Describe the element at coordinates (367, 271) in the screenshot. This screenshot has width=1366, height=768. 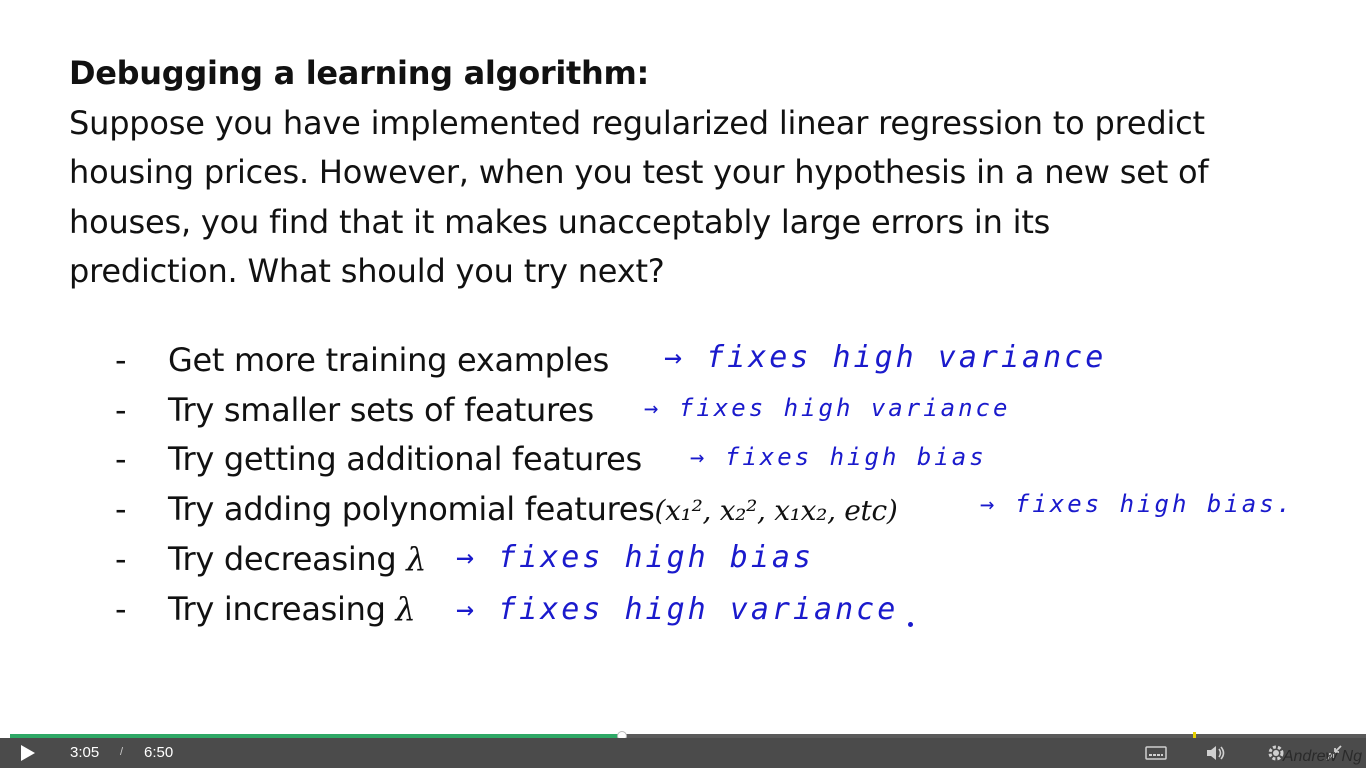
I see `paragraph-line-4: prediction. What should you try next?` at that location.